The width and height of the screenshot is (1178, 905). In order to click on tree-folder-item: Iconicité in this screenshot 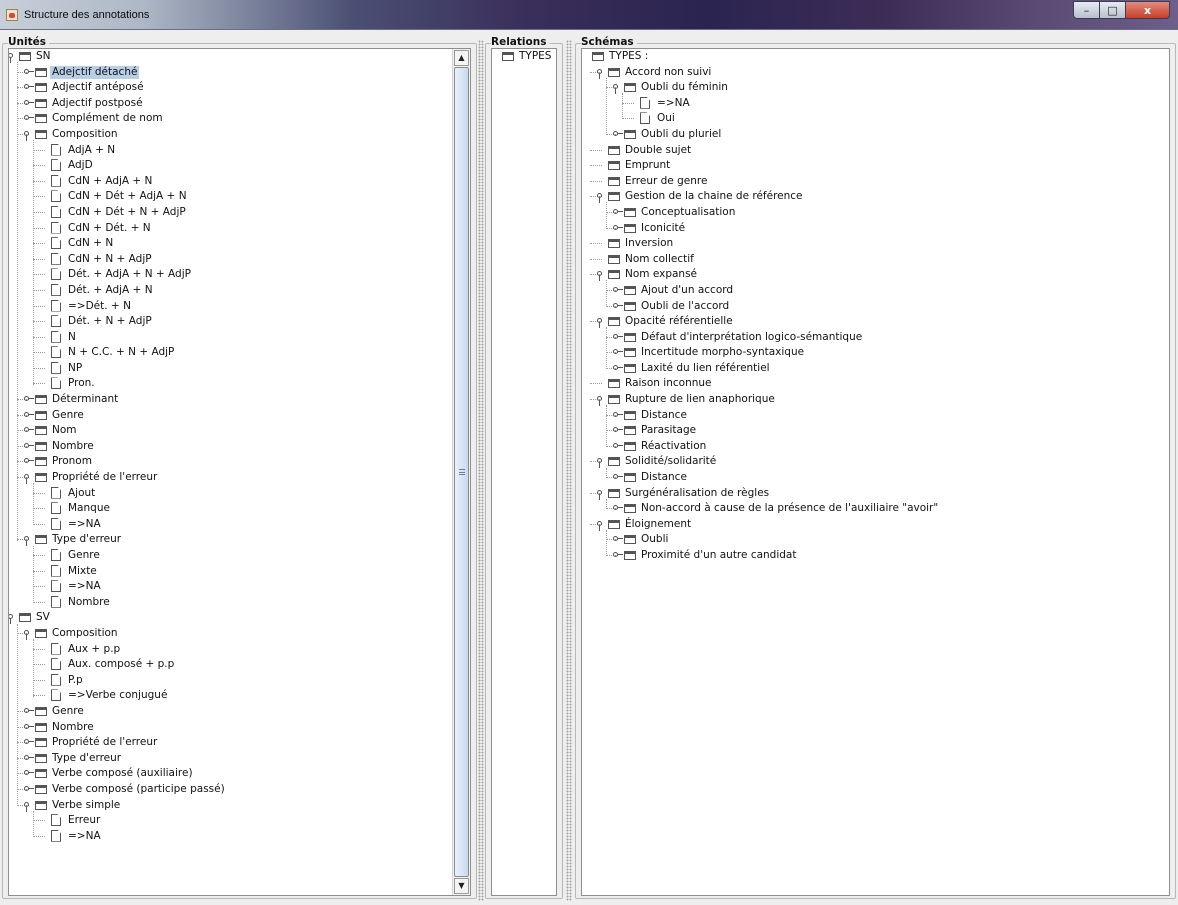, I will do `click(875, 229)`.